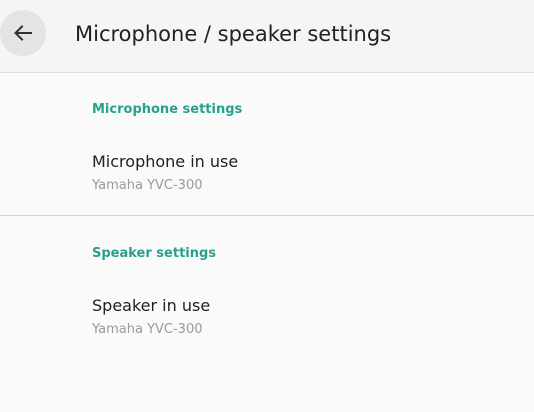 The height and width of the screenshot is (412, 534). I want to click on back-button, so click(23, 33).